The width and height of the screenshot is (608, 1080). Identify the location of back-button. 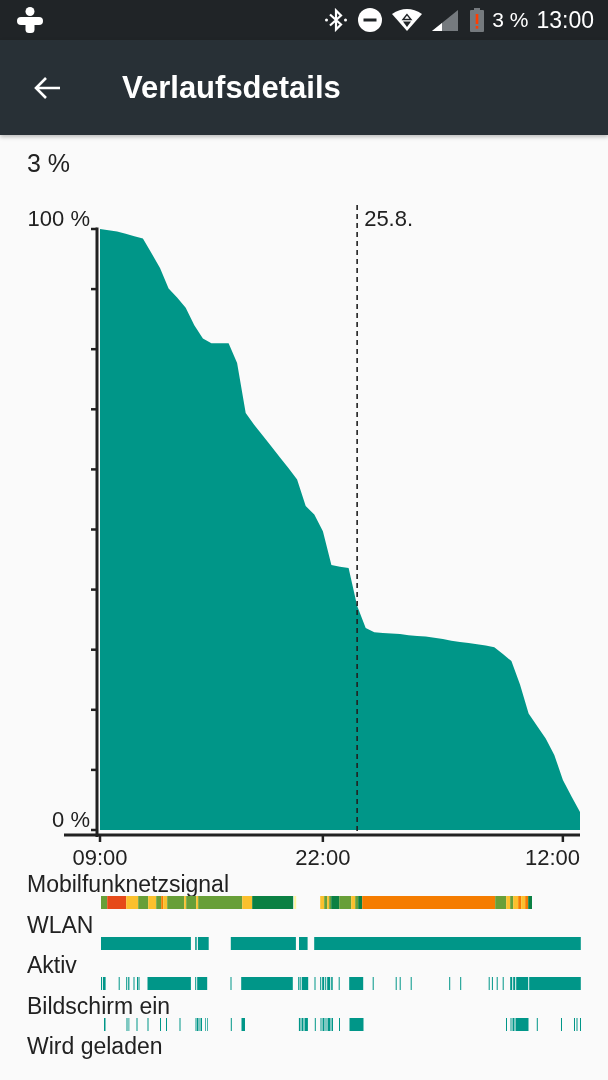
(47, 87).